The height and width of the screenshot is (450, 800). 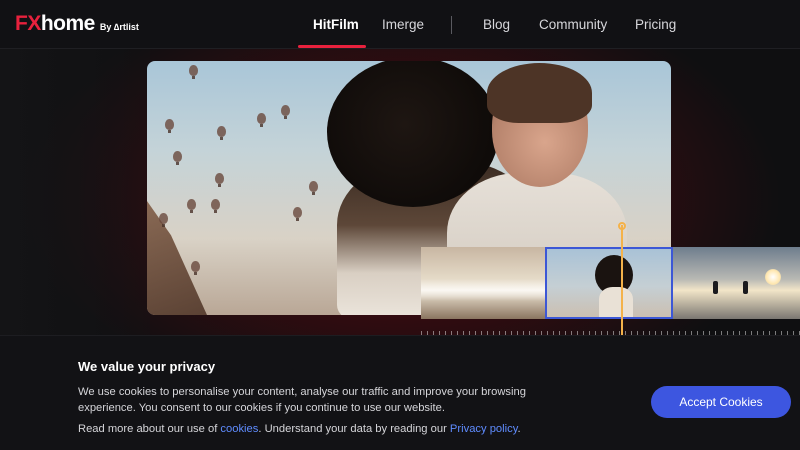 What do you see at coordinates (496, 24) in the screenshot?
I see `nav-item-blog: Blog` at bounding box center [496, 24].